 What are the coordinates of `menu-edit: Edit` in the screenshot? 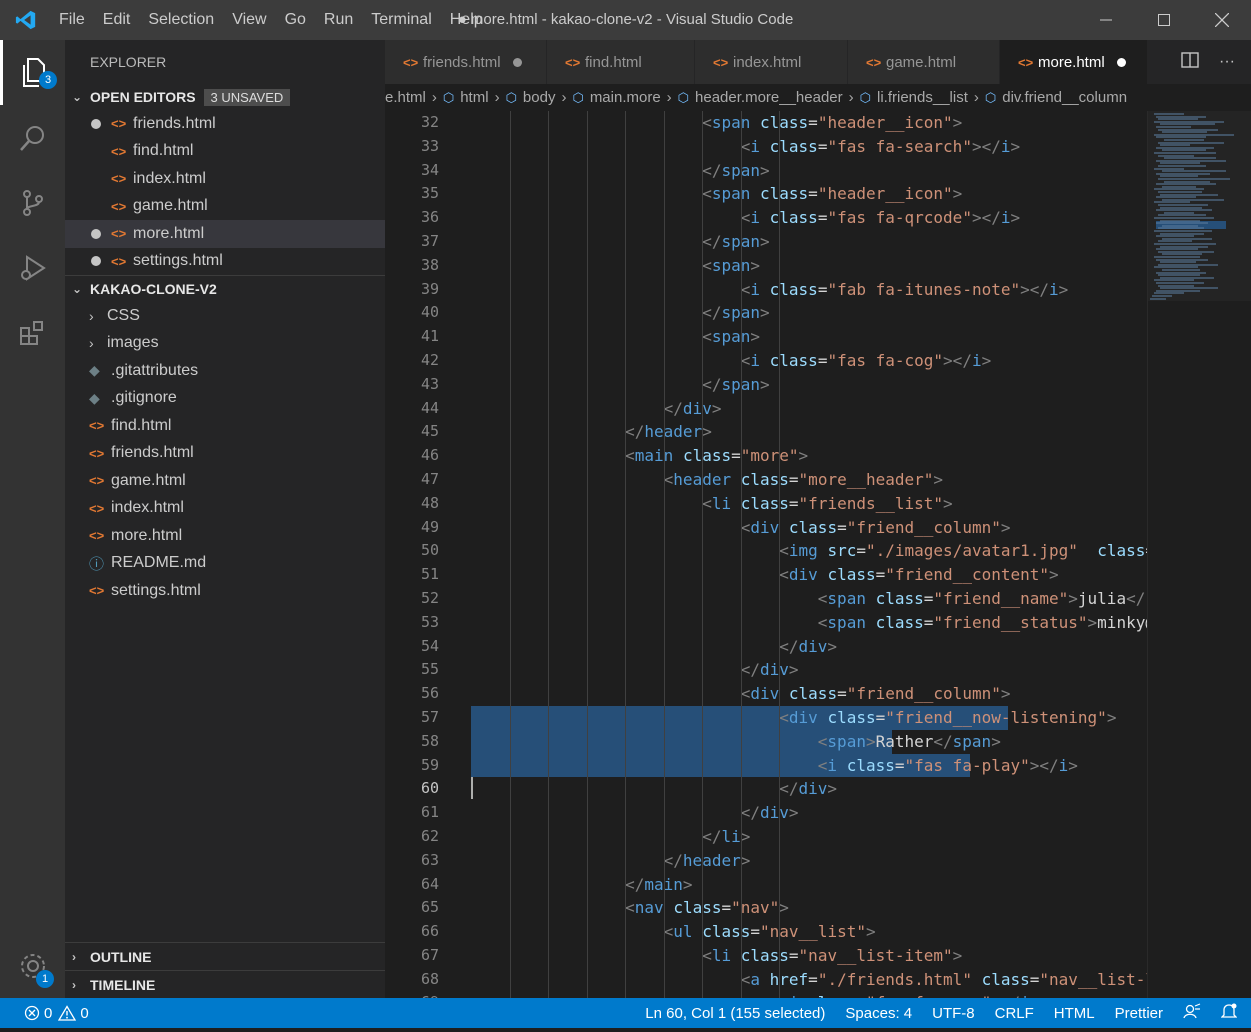 It's located at (117, 20).